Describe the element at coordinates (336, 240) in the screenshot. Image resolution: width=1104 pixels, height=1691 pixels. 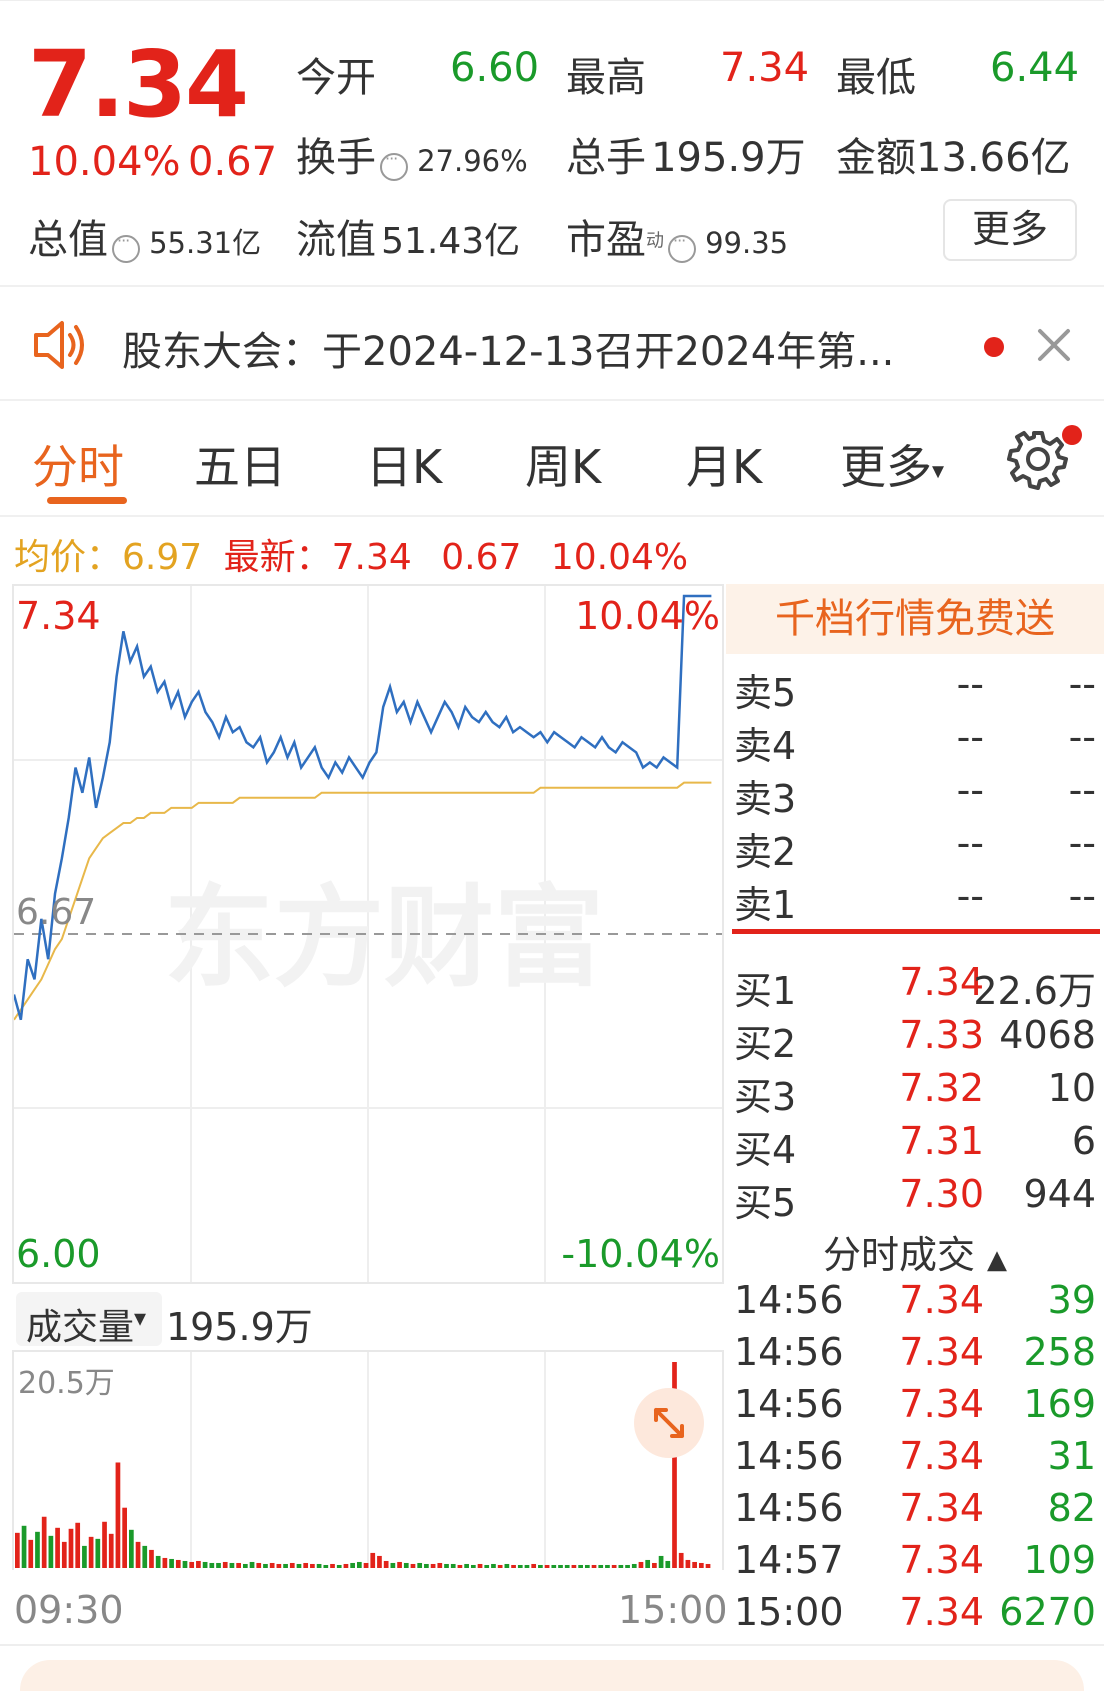
I see `float-label: 流值` at that location.